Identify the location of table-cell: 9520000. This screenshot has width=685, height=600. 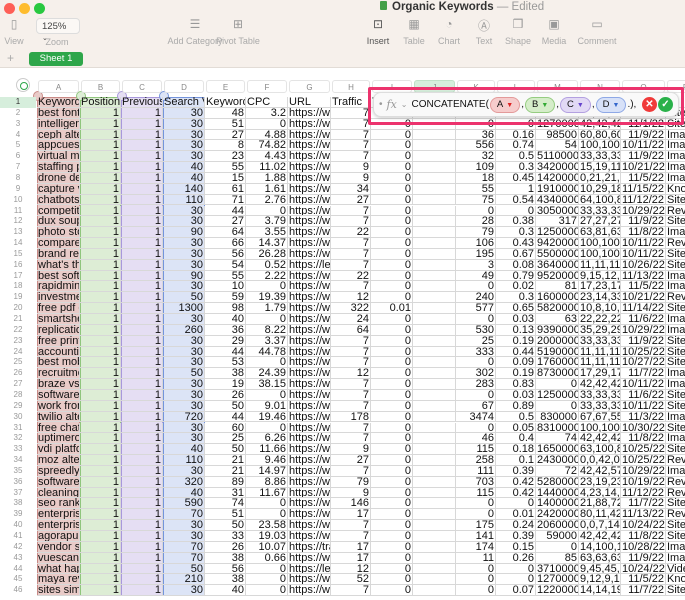
(557, 276).